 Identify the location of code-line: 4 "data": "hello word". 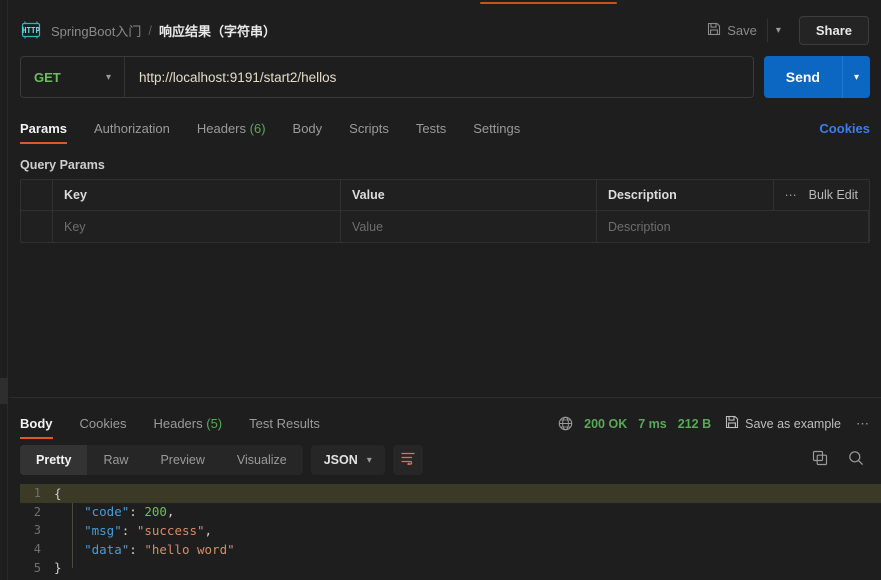
(450, 549).